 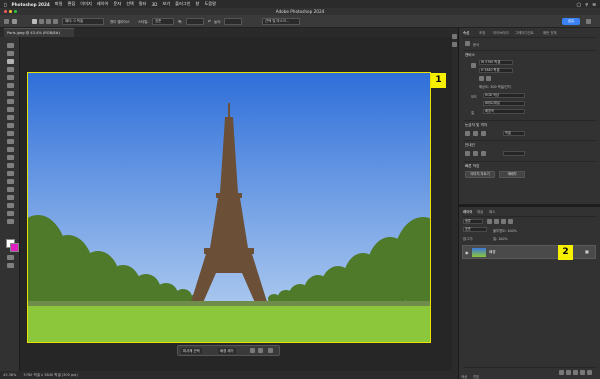 I want to click on menu-plugins: 플러그인, so click(x=182, y=4).